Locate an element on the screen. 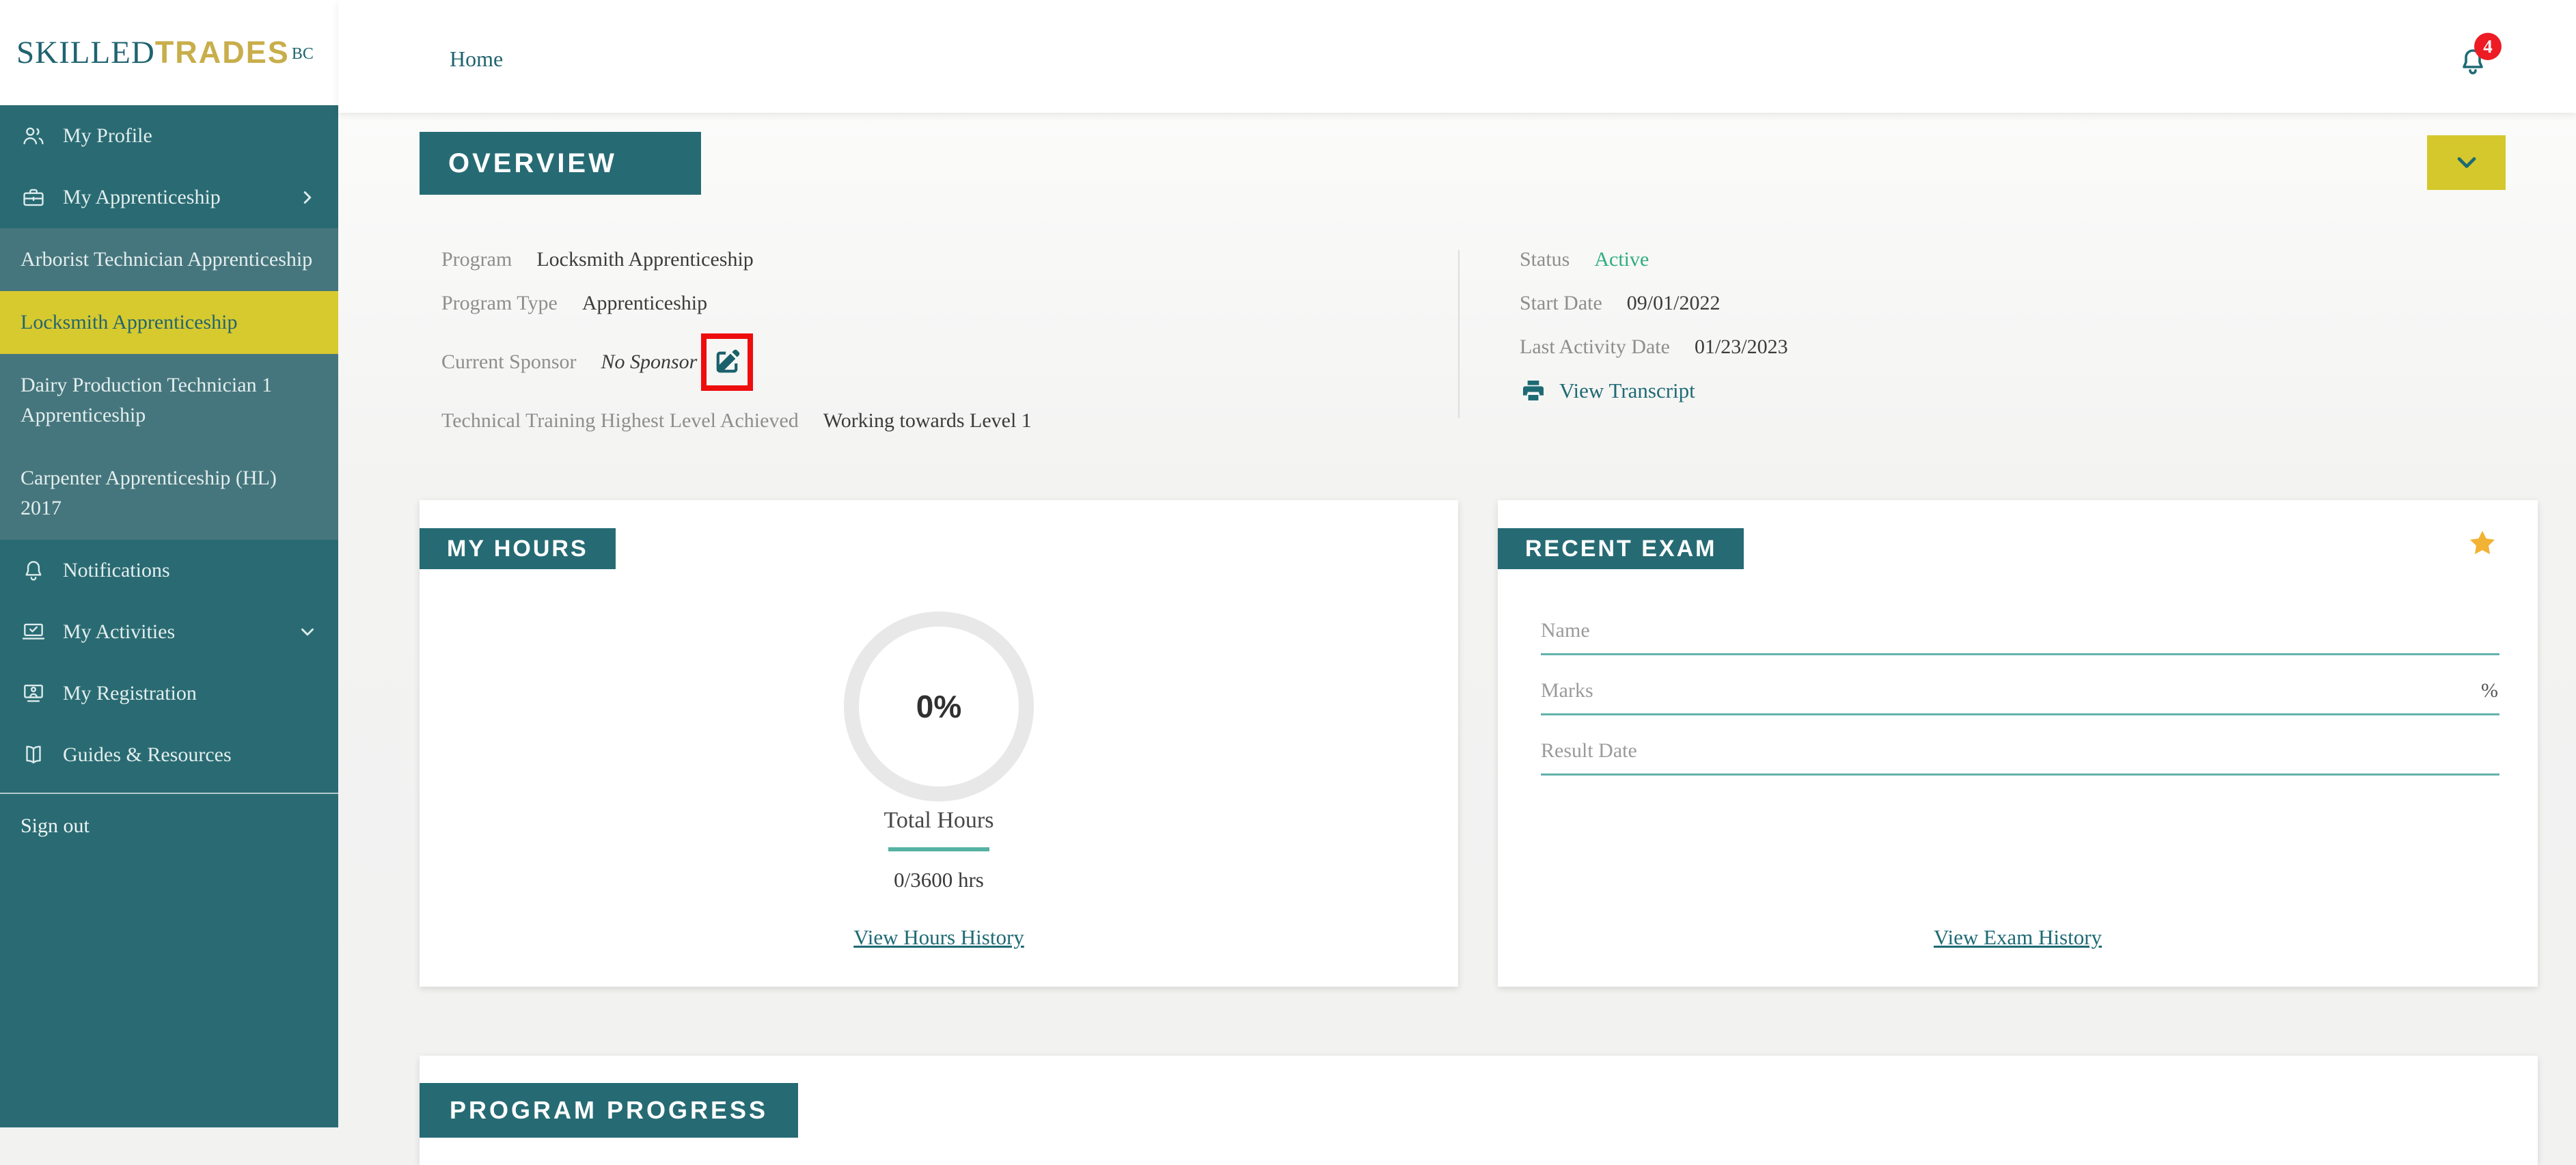  logo-trades-text: TRADES is located at coordinates (222, 52).